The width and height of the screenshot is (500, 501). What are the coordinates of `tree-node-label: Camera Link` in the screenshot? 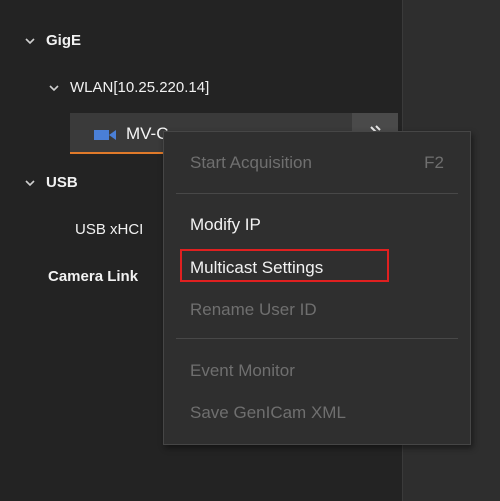 It's located at (93, 276).